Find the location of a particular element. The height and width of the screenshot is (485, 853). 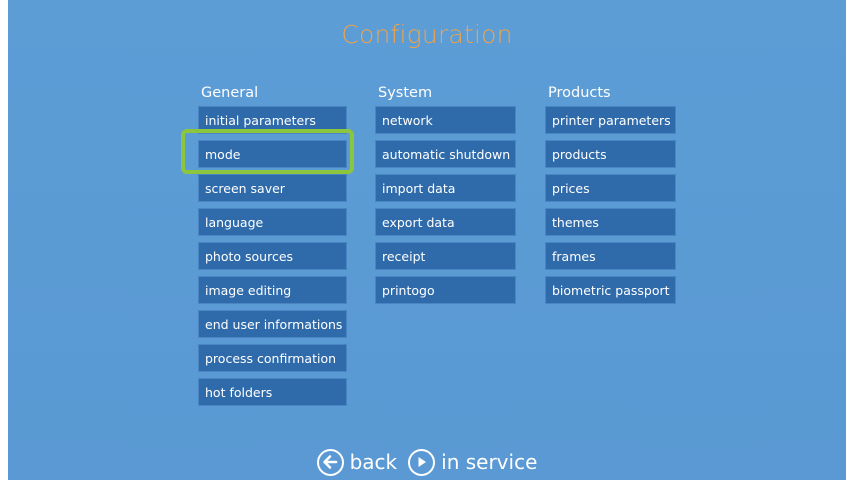

system-item-automatic-shutdown: automatic shutdown is located at coordinates (445, 154).